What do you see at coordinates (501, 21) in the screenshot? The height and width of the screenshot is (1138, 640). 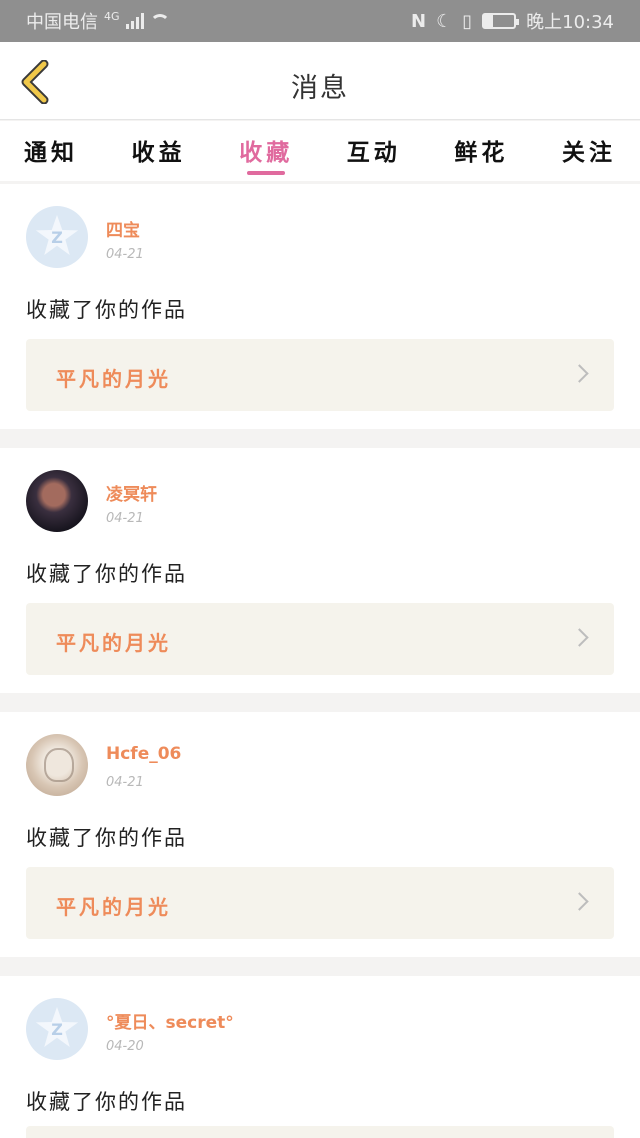 I see `battery-icon` at bounding box center [501, 21].